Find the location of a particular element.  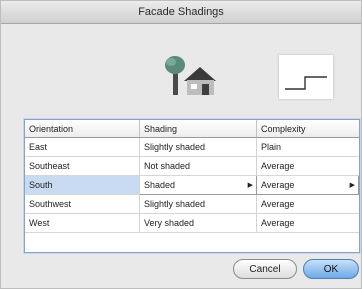

window-title: Facade Shadings is located at coordinates (181, 12).